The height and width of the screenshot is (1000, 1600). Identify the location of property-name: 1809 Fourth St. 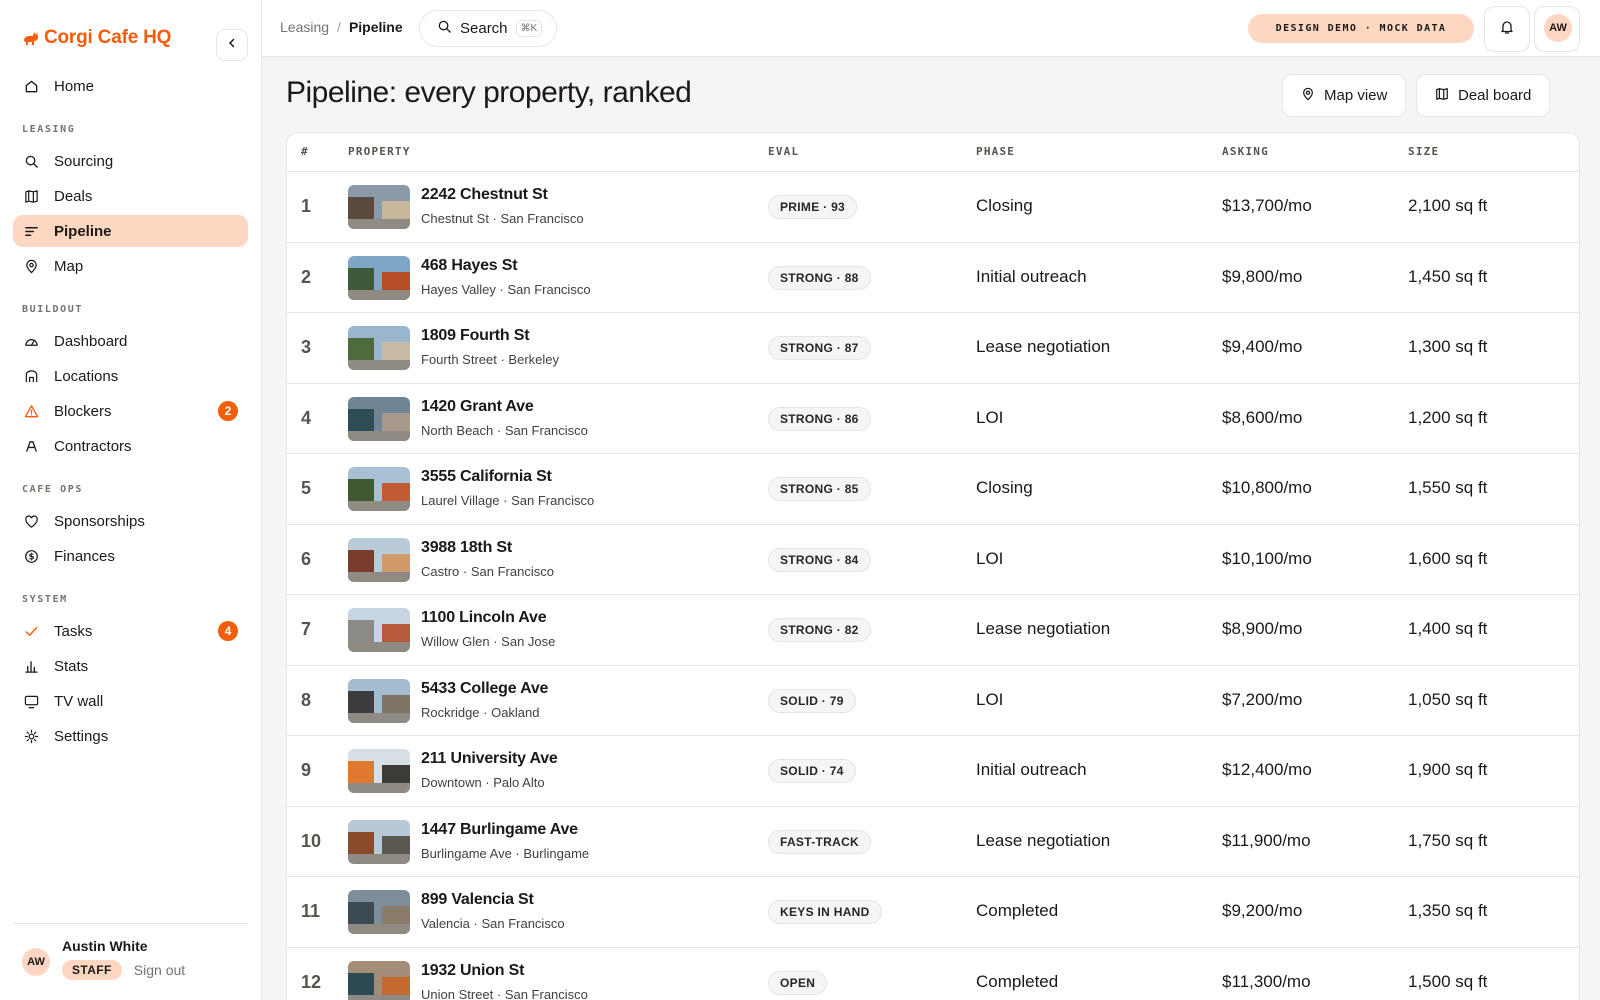
(475, 336).